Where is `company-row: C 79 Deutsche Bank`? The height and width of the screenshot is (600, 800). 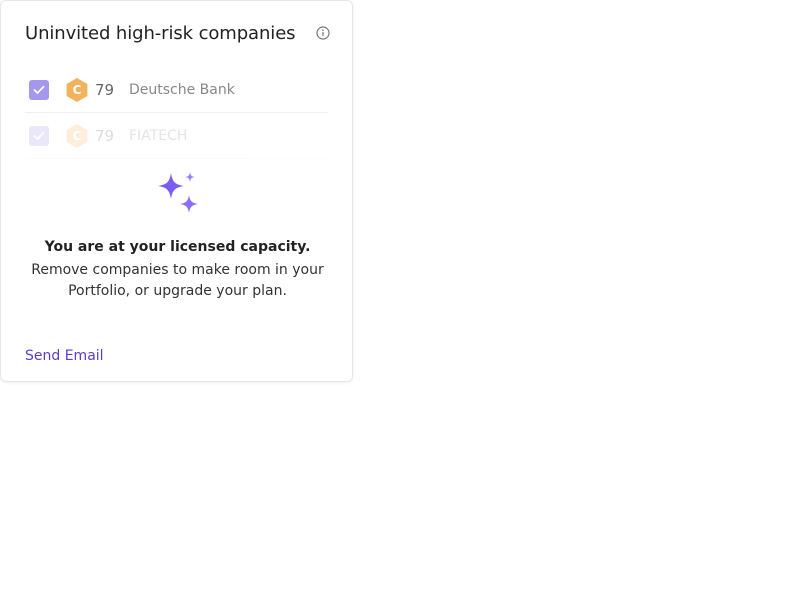
company-row: C 79 Deutsche Bank is located at coordinates (176, 90).